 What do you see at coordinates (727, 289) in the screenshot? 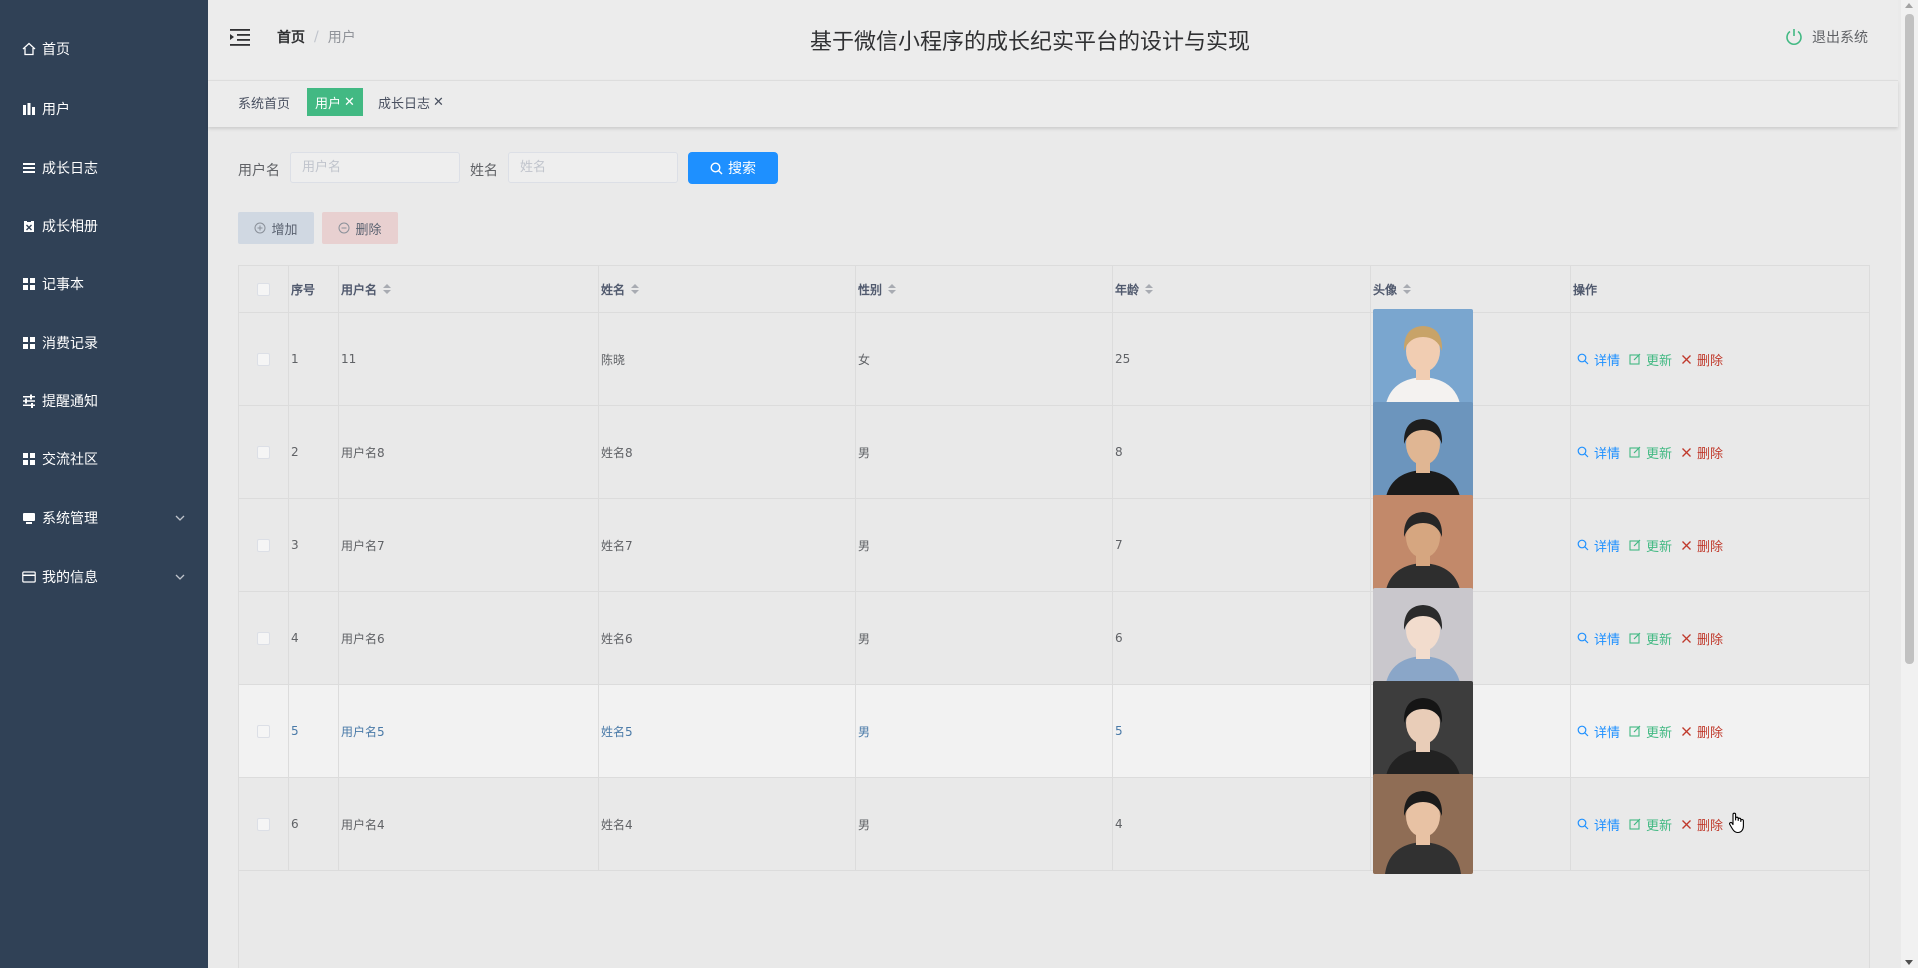
I see `header-name: 姓名` at bounding box center [727, 289].